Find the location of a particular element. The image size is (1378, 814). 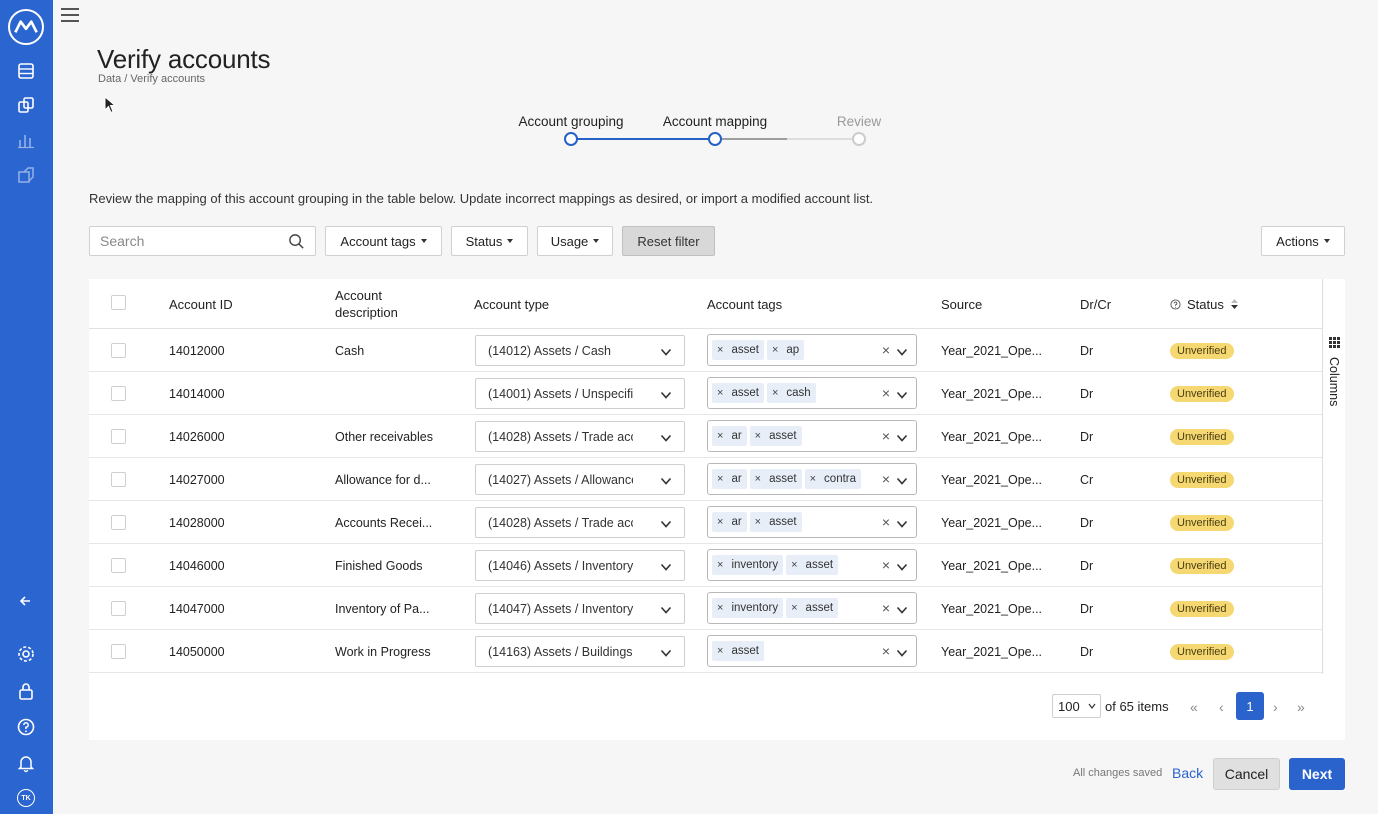

account-tags-select: × ar × asset × contra × is located at coordinates (812, 479).